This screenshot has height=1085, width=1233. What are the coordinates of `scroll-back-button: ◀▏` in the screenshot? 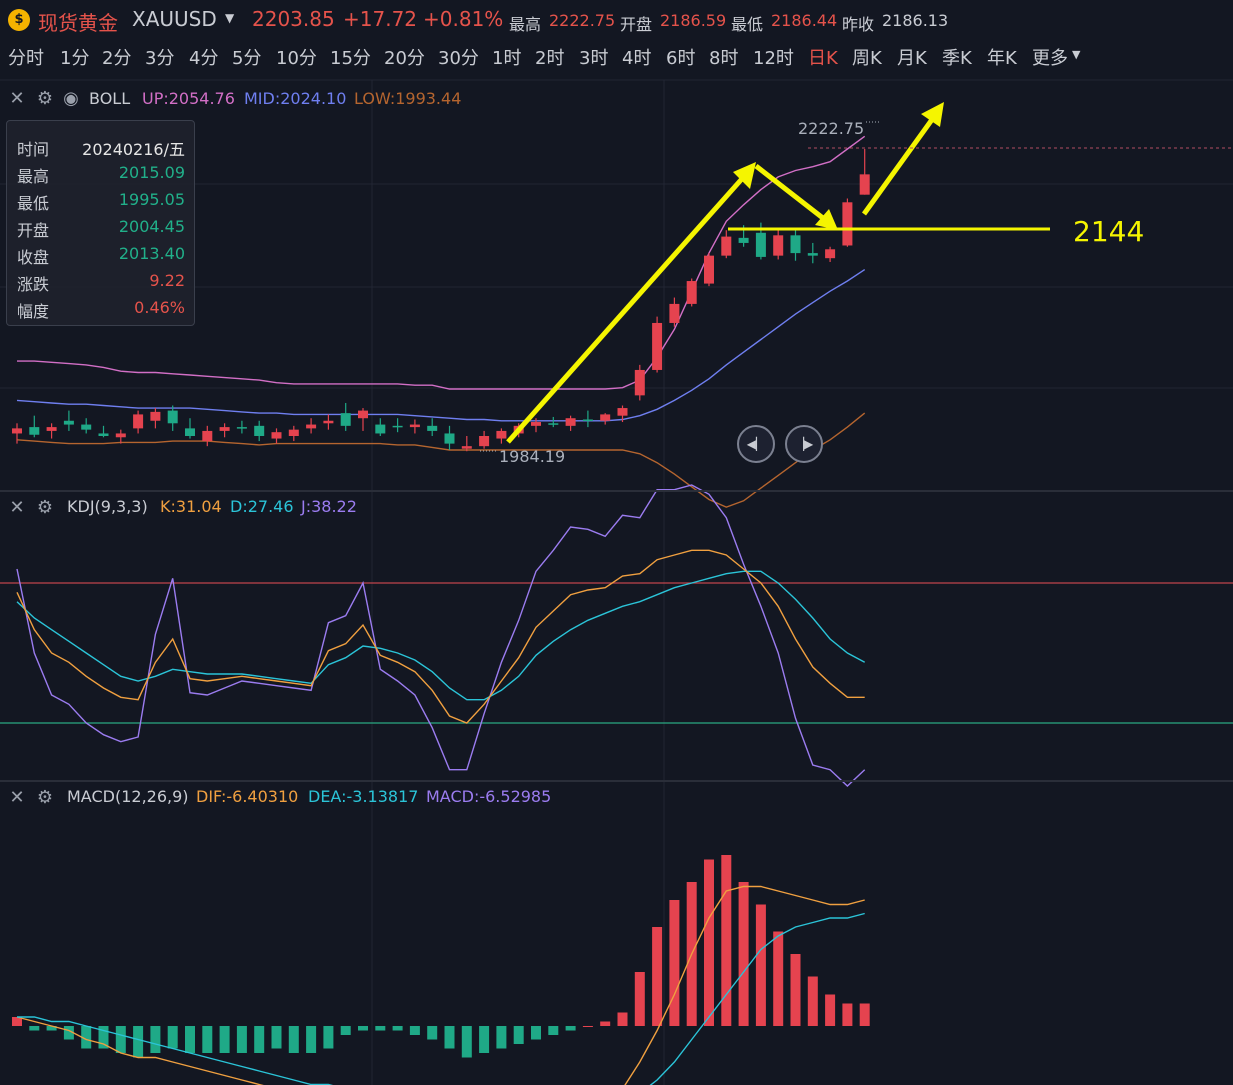 It's located at (756, 444).